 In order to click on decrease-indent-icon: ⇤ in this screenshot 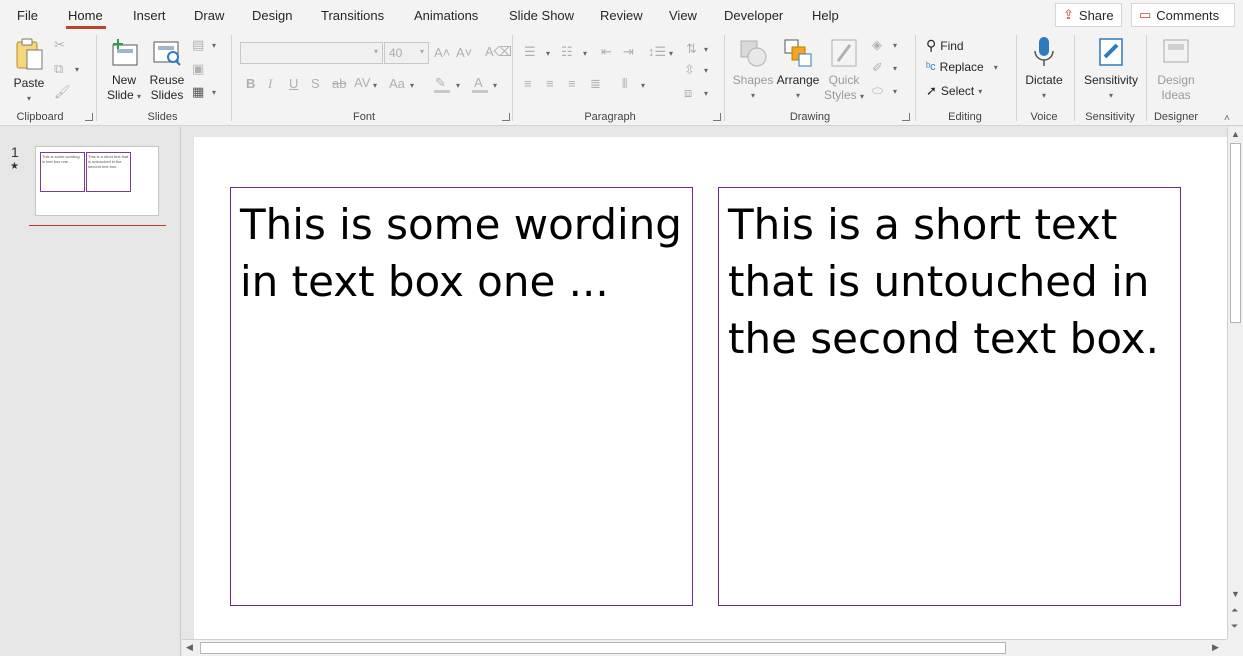, I will do `click(606, 52)`.